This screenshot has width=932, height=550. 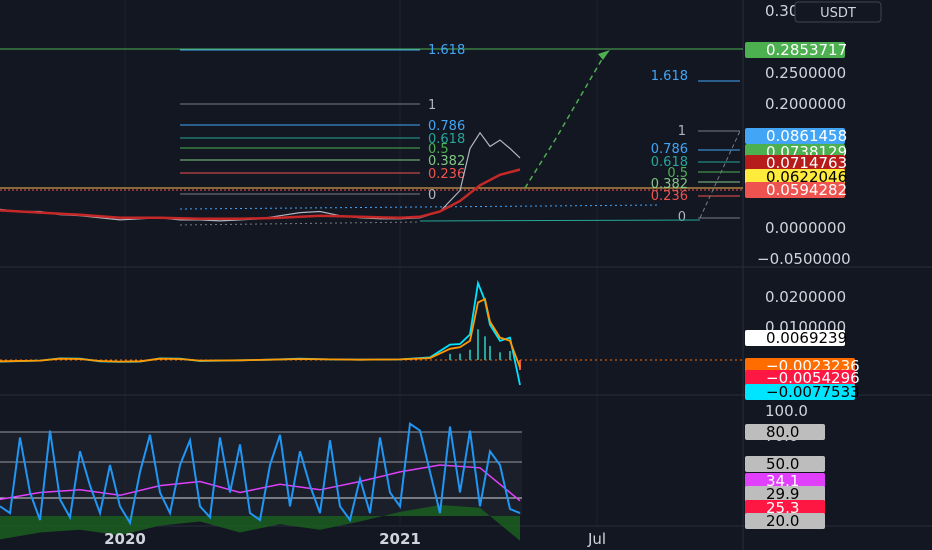 What do you see at coordinates (432, 195) in the screenshot?
I see `fib-left-label: 0` at bounding box center [432, 195].